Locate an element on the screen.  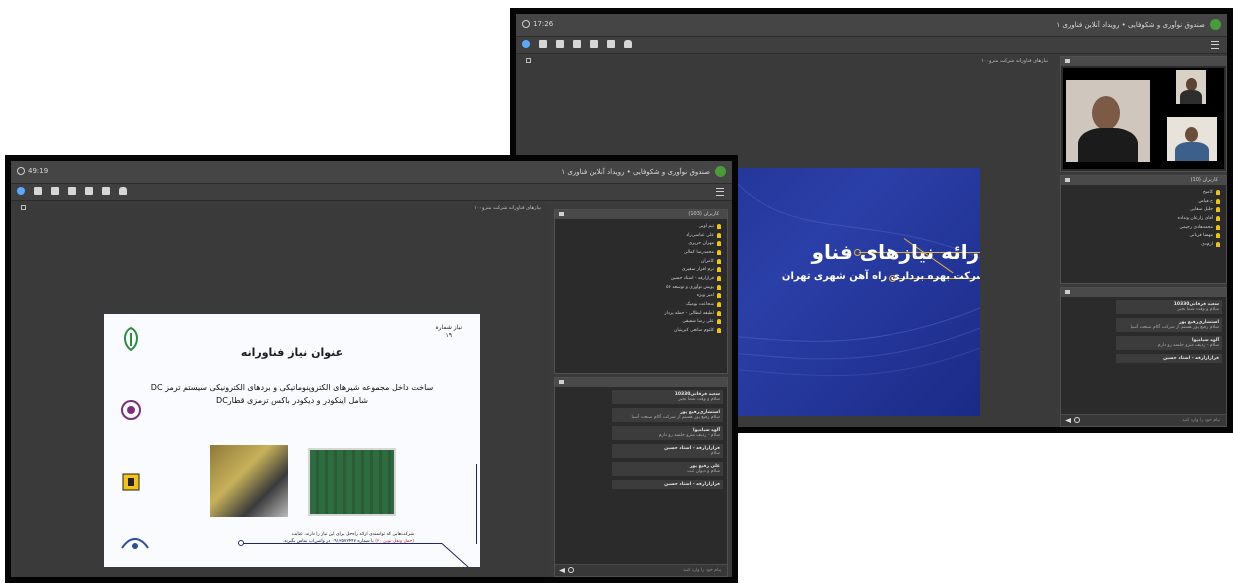
back-slide-pane-title: نیازهای فناورانه شرکت مترو۱۰۰ is located at coordinates (1014, 61).